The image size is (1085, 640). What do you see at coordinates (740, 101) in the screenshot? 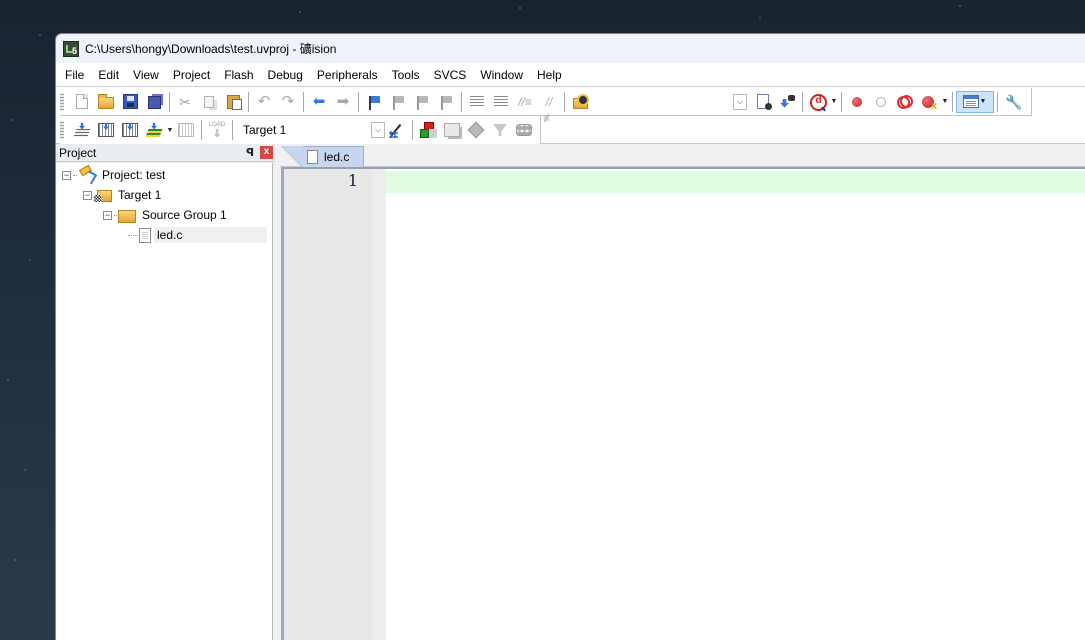
I see `find-combo-dropdown: ⌵` at bounding box center [740, 101].